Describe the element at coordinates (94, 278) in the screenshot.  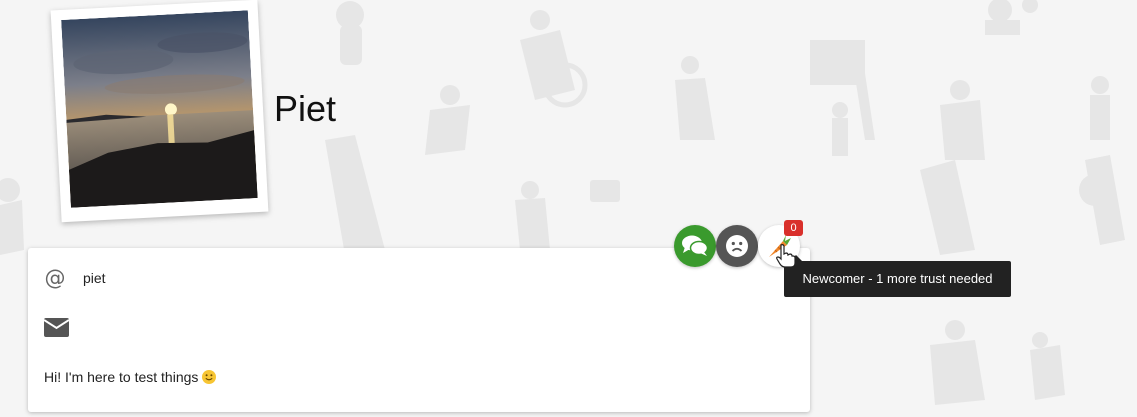
I see `username: piet` at that location.